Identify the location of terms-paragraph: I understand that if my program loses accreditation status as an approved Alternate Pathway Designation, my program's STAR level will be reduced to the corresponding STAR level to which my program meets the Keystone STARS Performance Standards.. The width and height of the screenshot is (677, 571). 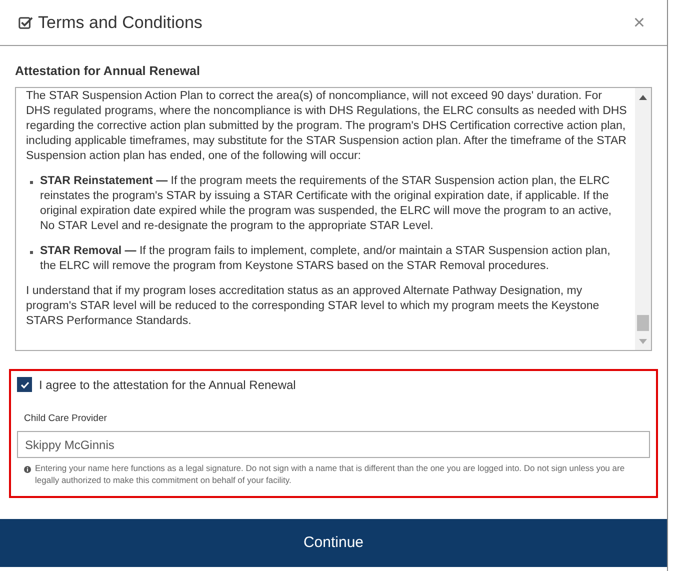
(313, 306).